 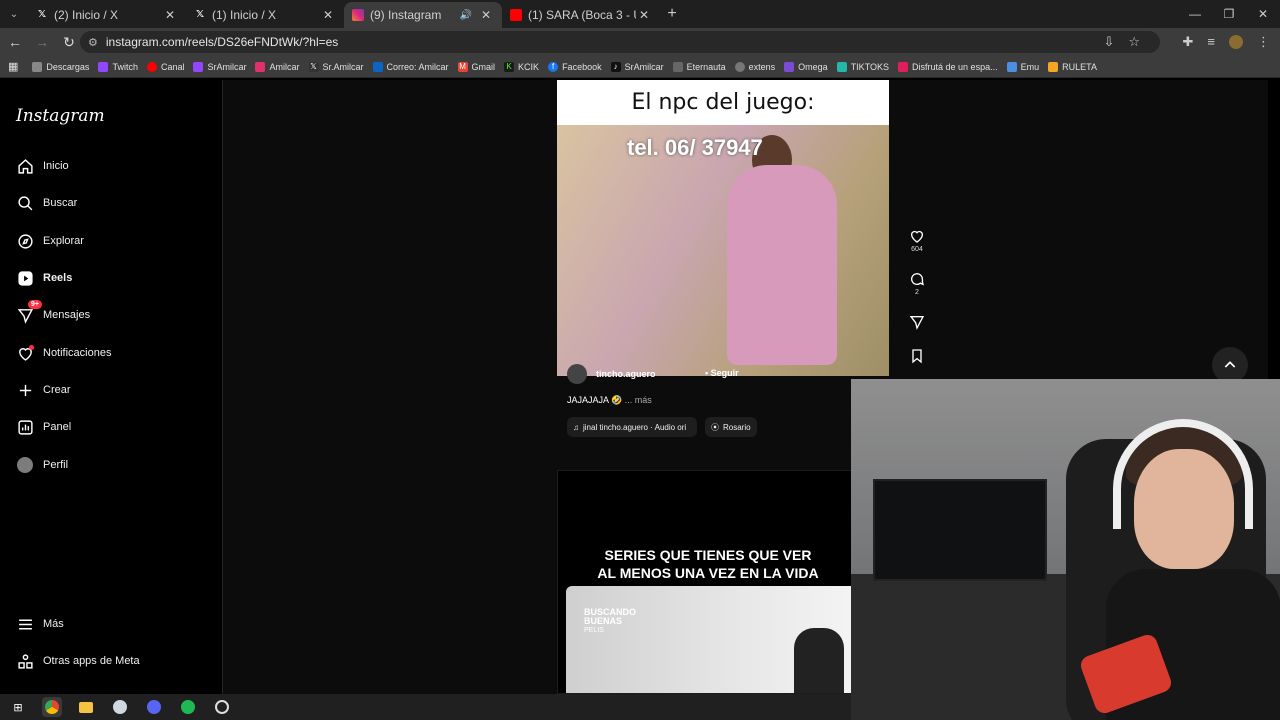 What do you see at coordinates (40, 624) in the screenshot?
I see `sidebar-item-mas: Más` at bounding box center [40, 624].